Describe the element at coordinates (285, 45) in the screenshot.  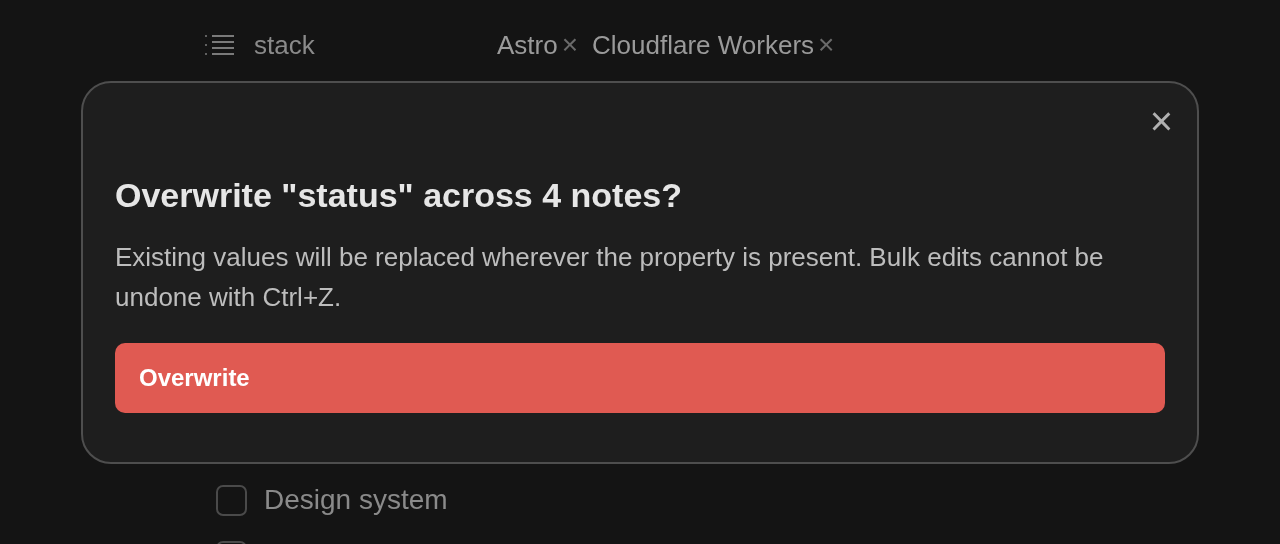
I see `property-name: stack` at that location.